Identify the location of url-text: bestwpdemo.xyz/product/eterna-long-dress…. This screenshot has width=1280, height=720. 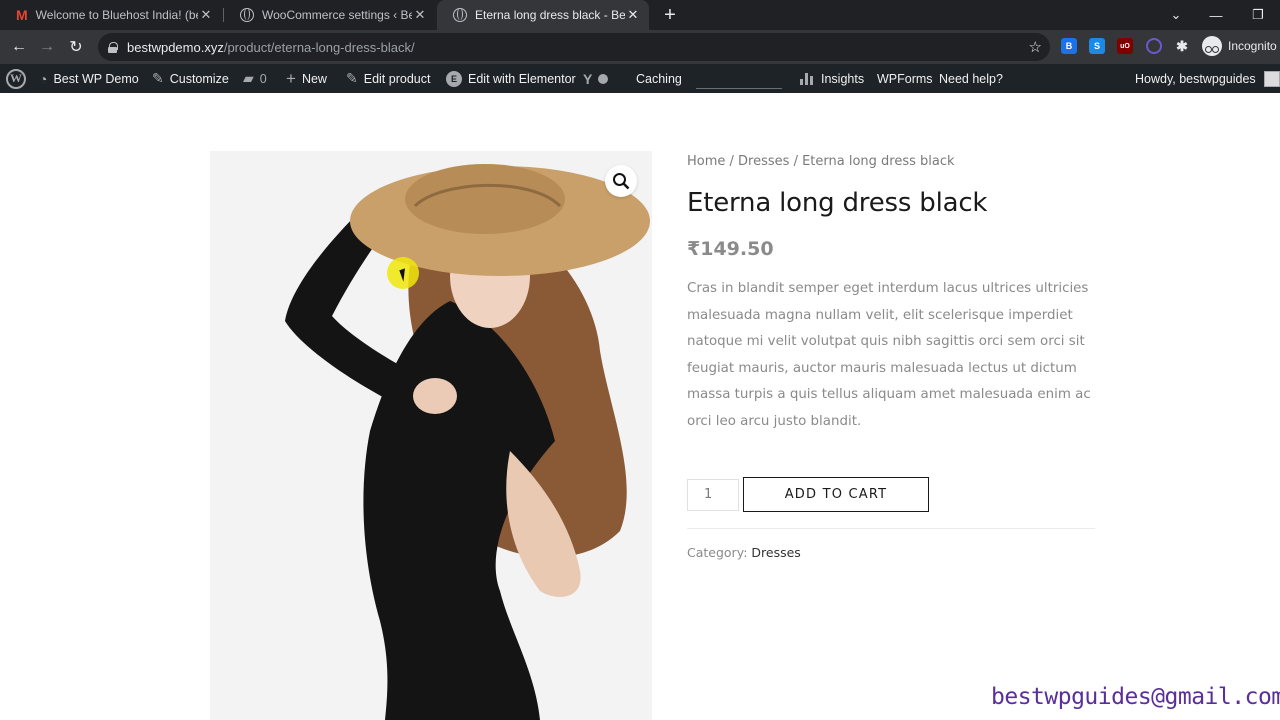
(271, 47).